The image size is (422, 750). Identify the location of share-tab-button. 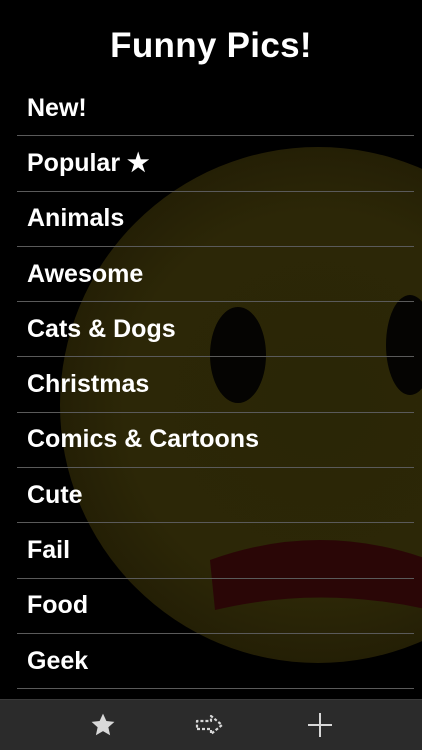
(210, 725).